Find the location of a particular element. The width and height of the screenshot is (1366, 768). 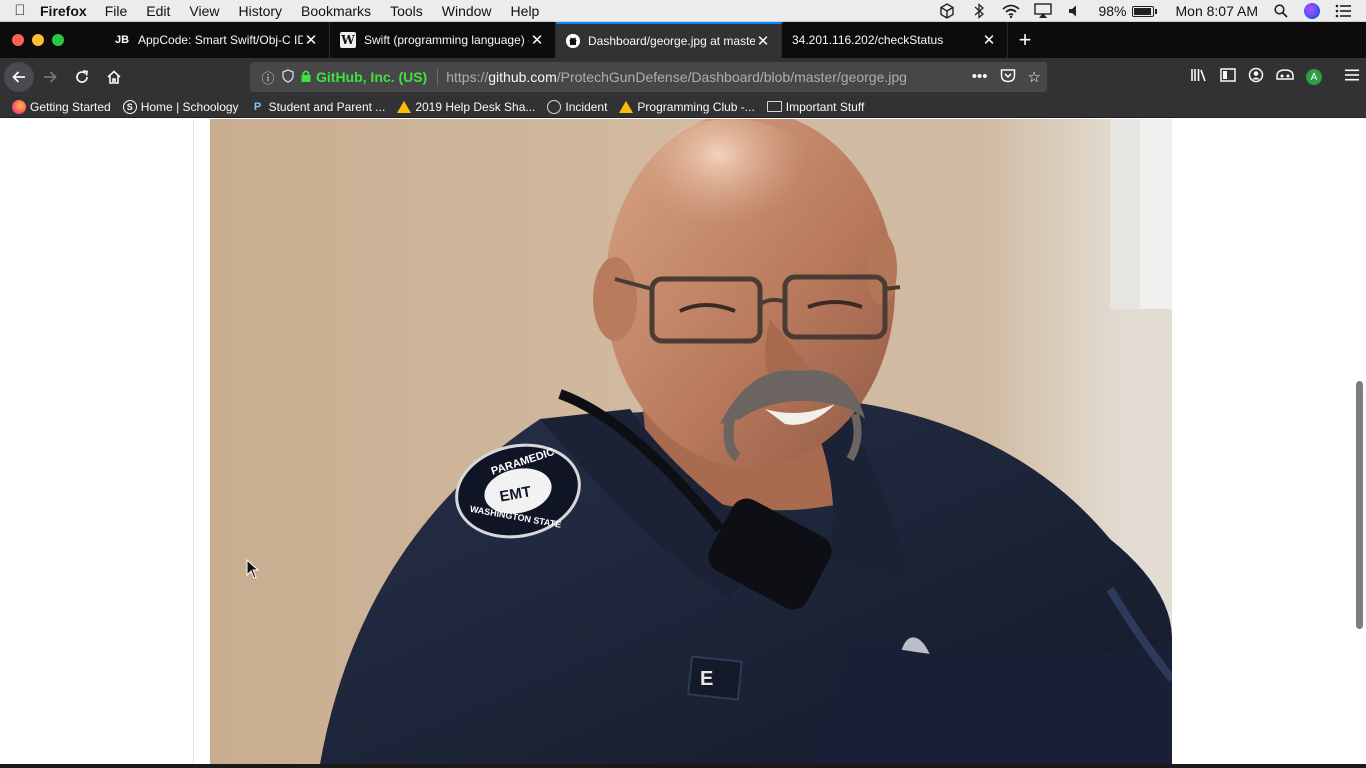

bookmark-label: Incident is located at coordinates (586, 106).